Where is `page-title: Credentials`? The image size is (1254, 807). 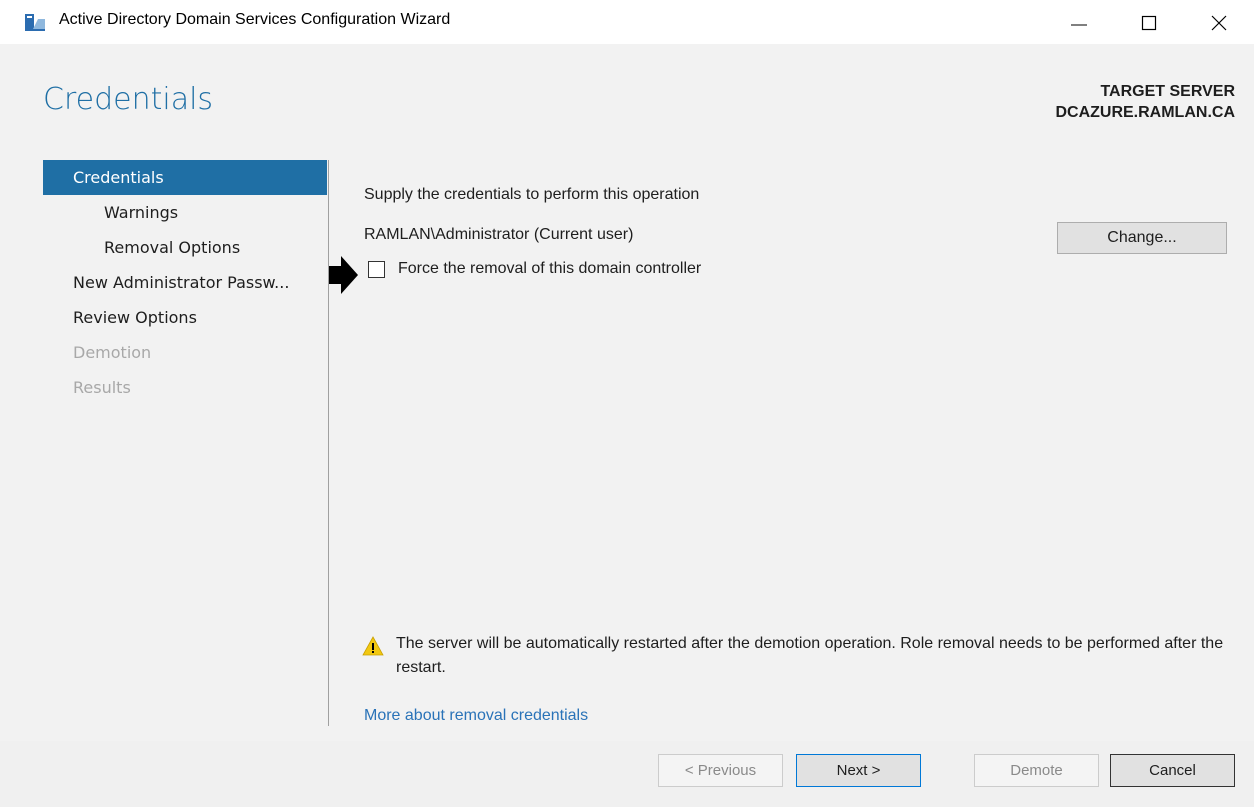 page-title: Credentials is located at coordinates (128, 99).